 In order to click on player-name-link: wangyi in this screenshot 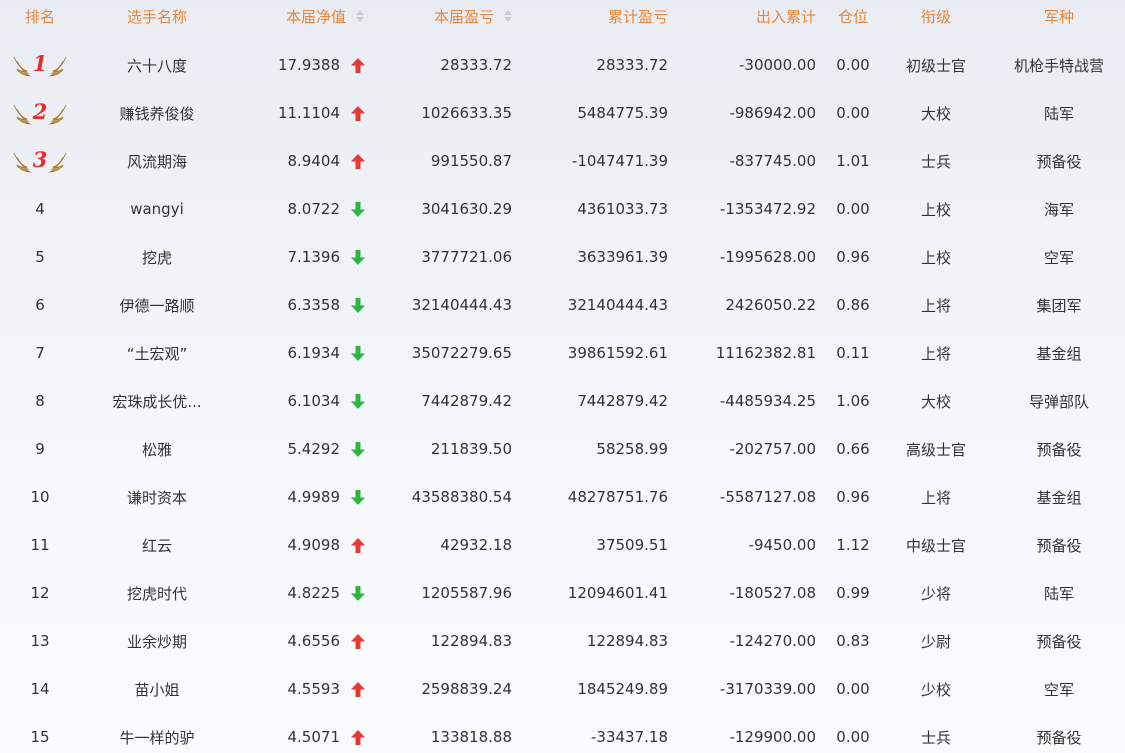, I will do `click(157, 209)`.